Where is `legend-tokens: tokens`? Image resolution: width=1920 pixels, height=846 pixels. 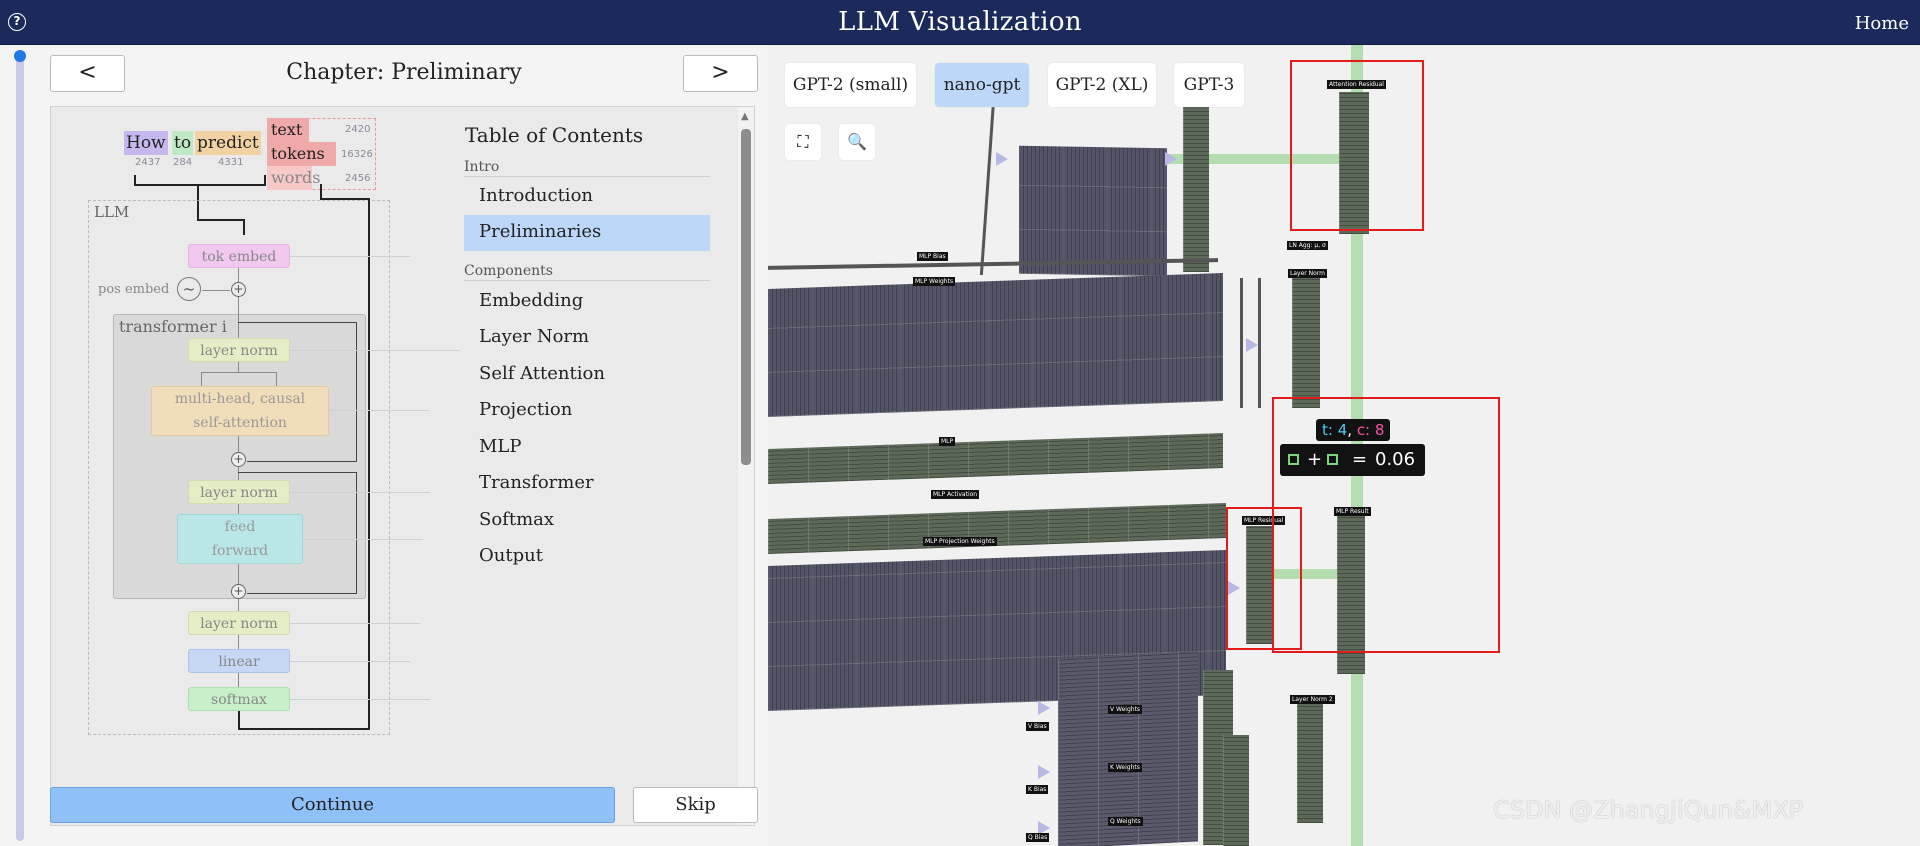
legend-tokens: tokens is located at coordinates (298, 153).